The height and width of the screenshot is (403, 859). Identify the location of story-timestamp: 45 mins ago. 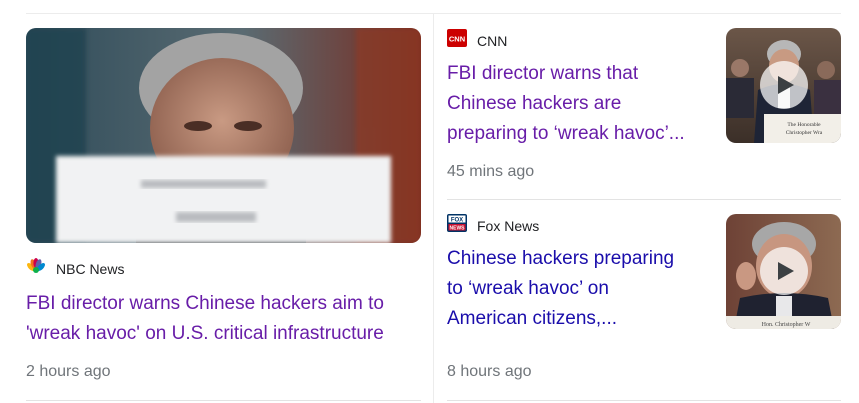
(491, 171).